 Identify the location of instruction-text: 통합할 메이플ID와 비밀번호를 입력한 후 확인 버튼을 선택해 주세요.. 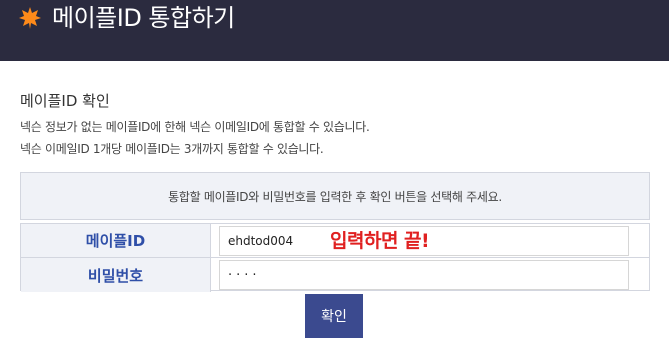
(335, 196).